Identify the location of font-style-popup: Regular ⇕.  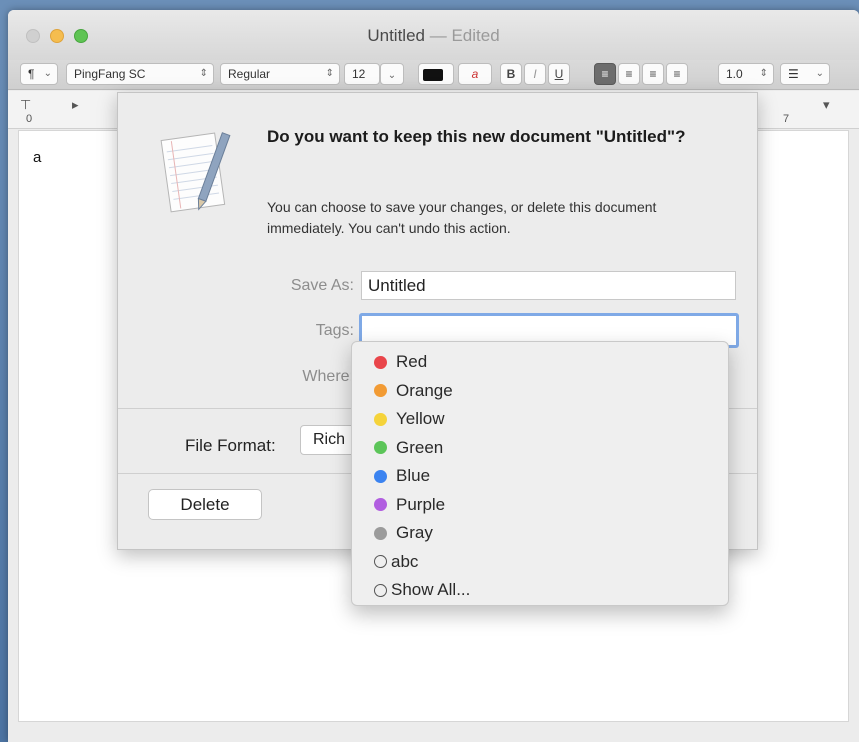
(280, 74).